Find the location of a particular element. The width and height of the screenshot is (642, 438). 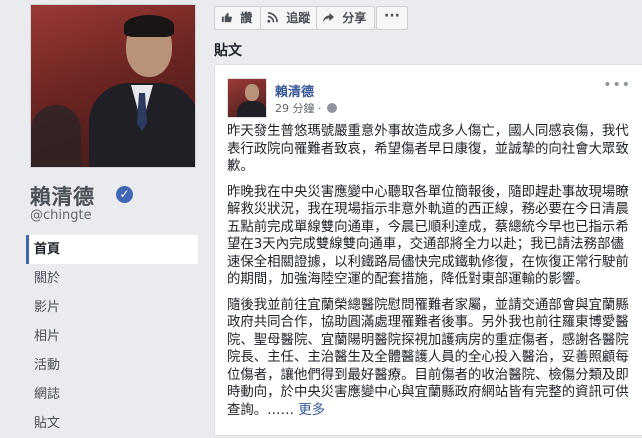

more-options-button: ··· is located at coordinates (392, 18).